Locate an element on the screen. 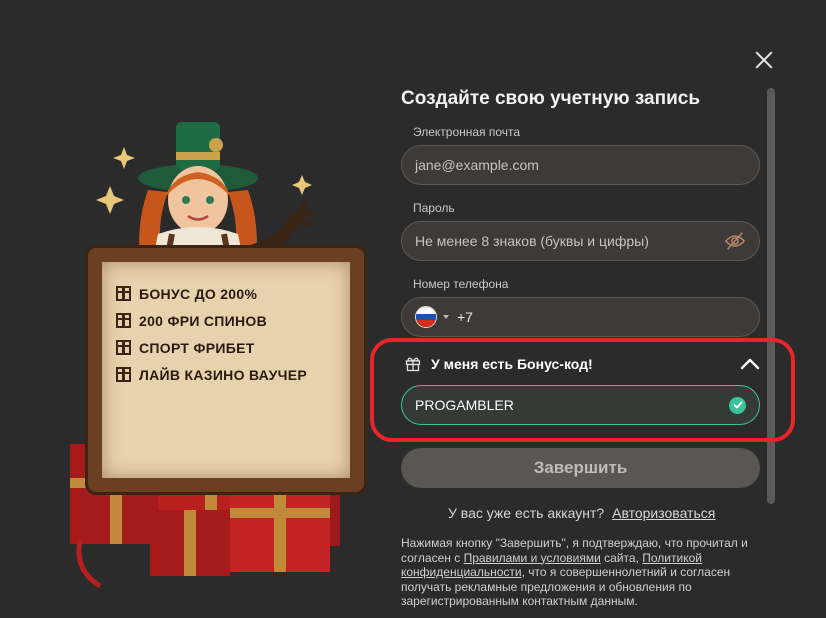 This screenshot has height=618, width=826. terms-text-part: сайта, is located at coordinates (621, 557).